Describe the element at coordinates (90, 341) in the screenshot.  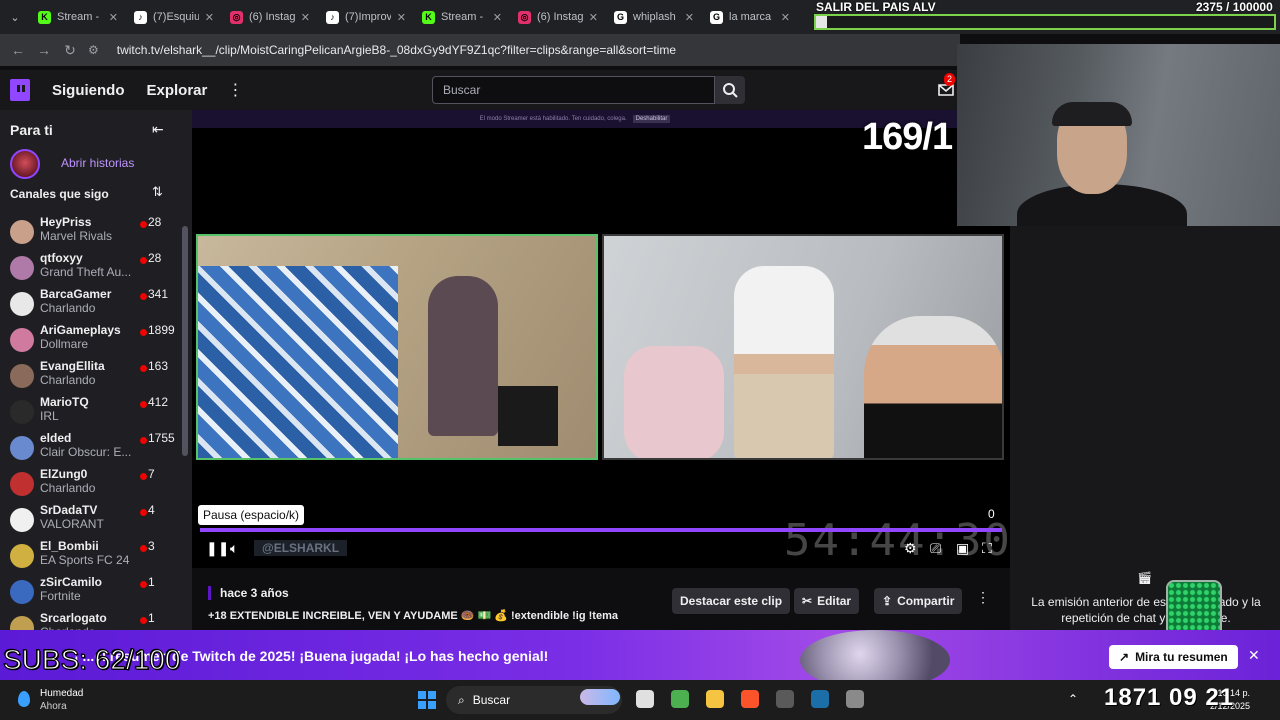
I see `sidebar-channel-arigameplays: AriGameplays Dollmare 1899` at that location.